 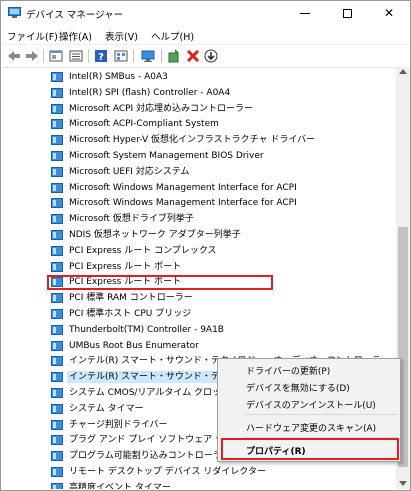 What do you see at coordinates (216, 219) in the screenshot?
I see `tree-item: Microsoft 仮想ドライブ列挙子` at bounding box center [216, 219].